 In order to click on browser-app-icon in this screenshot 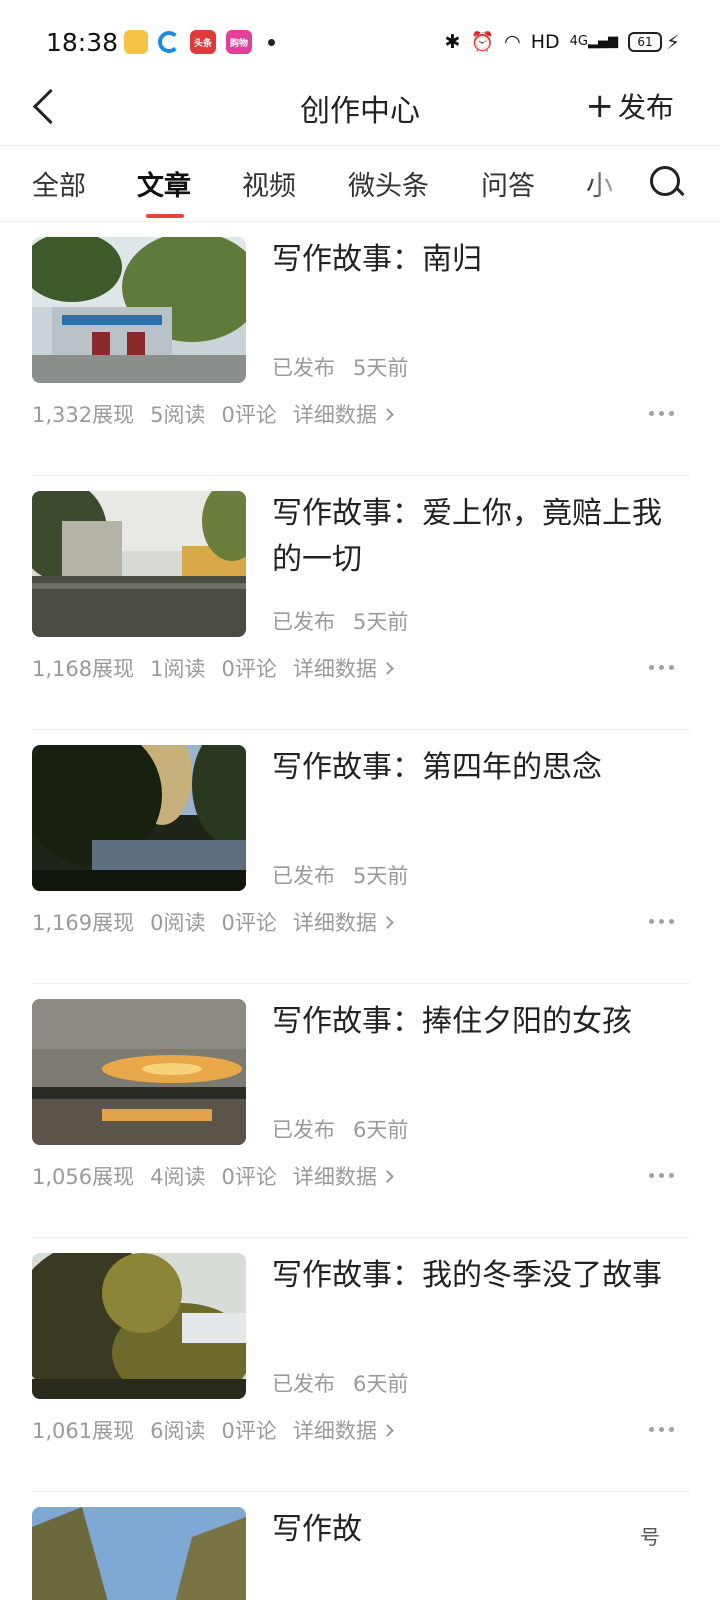, I will do `click(169, 42)`.